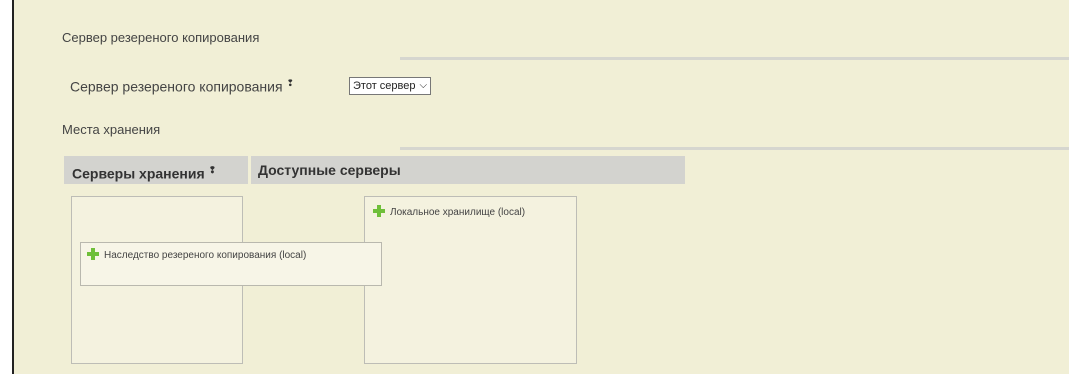 This screenshot has height=374, width=1069. Describe the element at coordinates (423, 85) in the screenshot. I see `chevron-down-icon: ⌵` at that location.